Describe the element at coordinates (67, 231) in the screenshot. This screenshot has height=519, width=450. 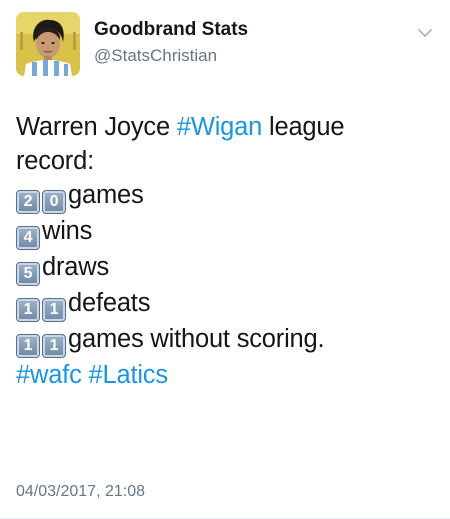
I see `tweet-text-segment: wins` at that location.